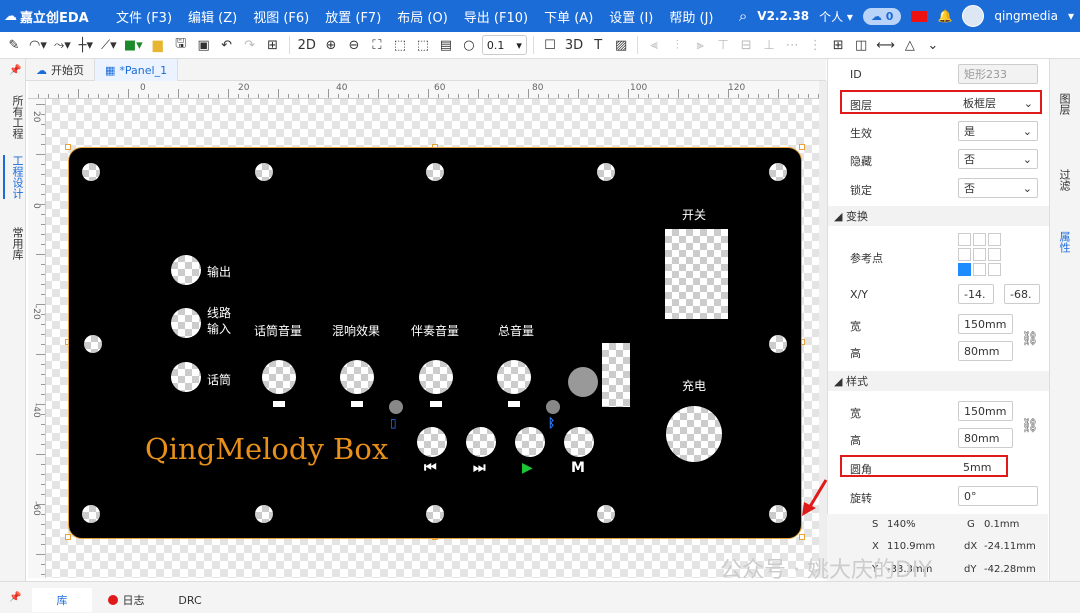 The height and width of the screenshot is (613, 1080). I want to click on menu-help: 帮助 (J), so click(691, 16).